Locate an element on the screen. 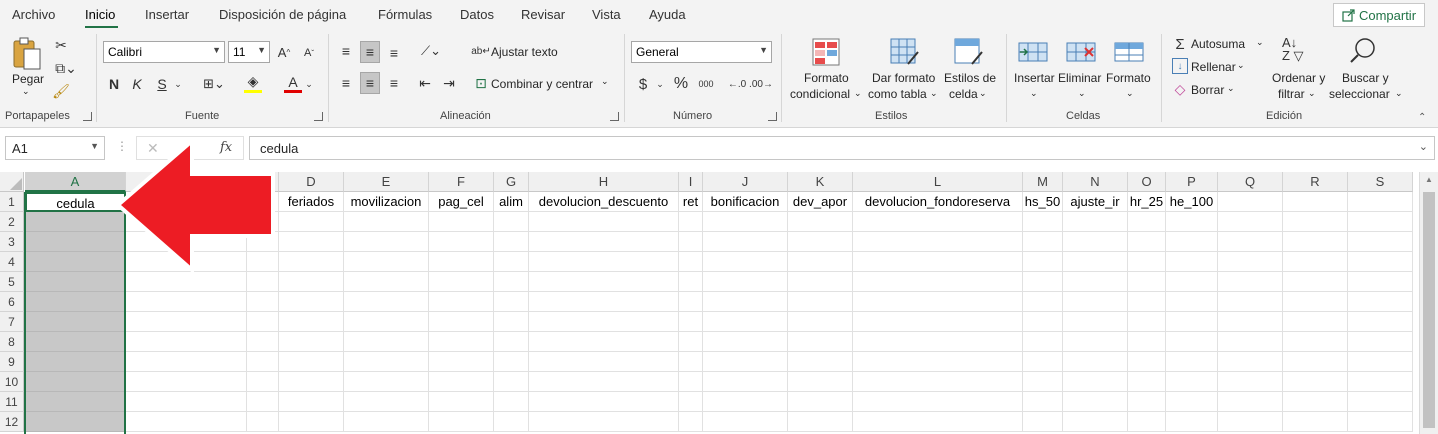  cell-f9 is located at coordinates (461, 362).